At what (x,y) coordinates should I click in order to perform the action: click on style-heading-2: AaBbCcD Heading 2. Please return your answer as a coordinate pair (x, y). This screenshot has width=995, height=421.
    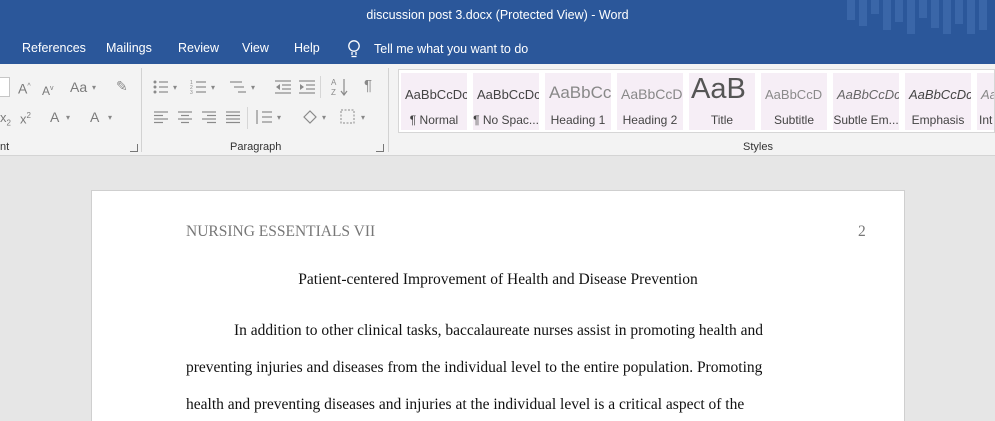
    Looking at the image, I should click on (650, 101).